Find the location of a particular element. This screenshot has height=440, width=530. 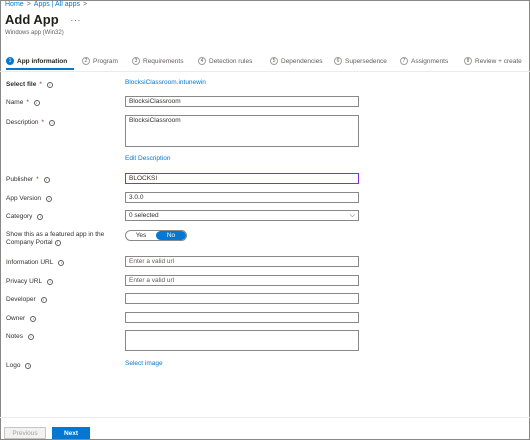

featured-app-toggle: Yes No is located at coordinates (156, 235).